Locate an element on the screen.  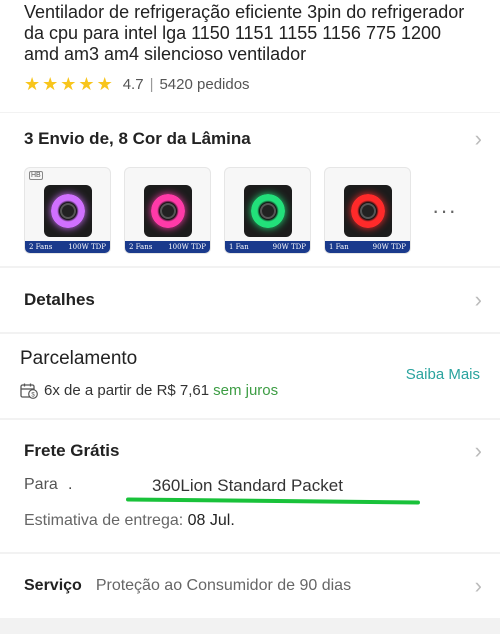
installments-line: $ 6x de a partir de R$ 7,61 sem juros is located at coordinates (250, 390).